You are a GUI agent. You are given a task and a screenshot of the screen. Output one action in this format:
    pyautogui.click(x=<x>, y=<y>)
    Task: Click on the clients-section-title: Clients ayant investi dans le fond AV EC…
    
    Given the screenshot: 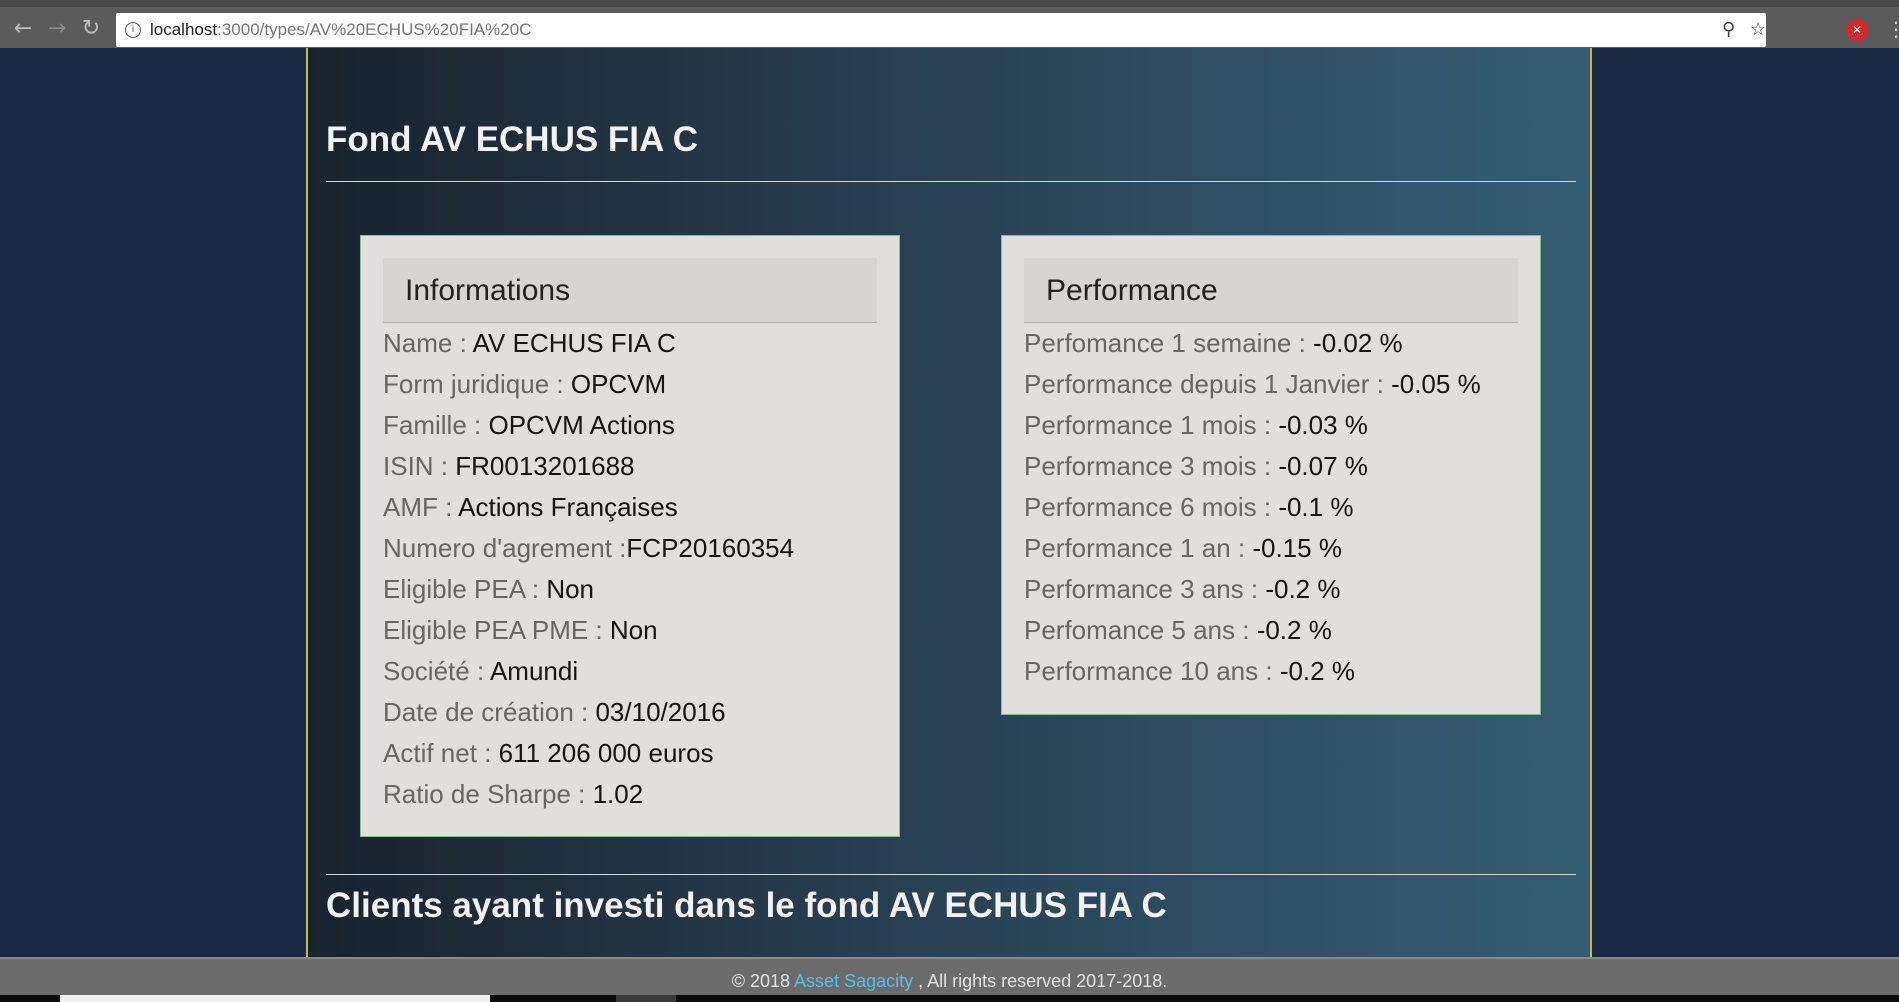 What is the action you would take?
    pyautogui.click(x=746, y=905)
    